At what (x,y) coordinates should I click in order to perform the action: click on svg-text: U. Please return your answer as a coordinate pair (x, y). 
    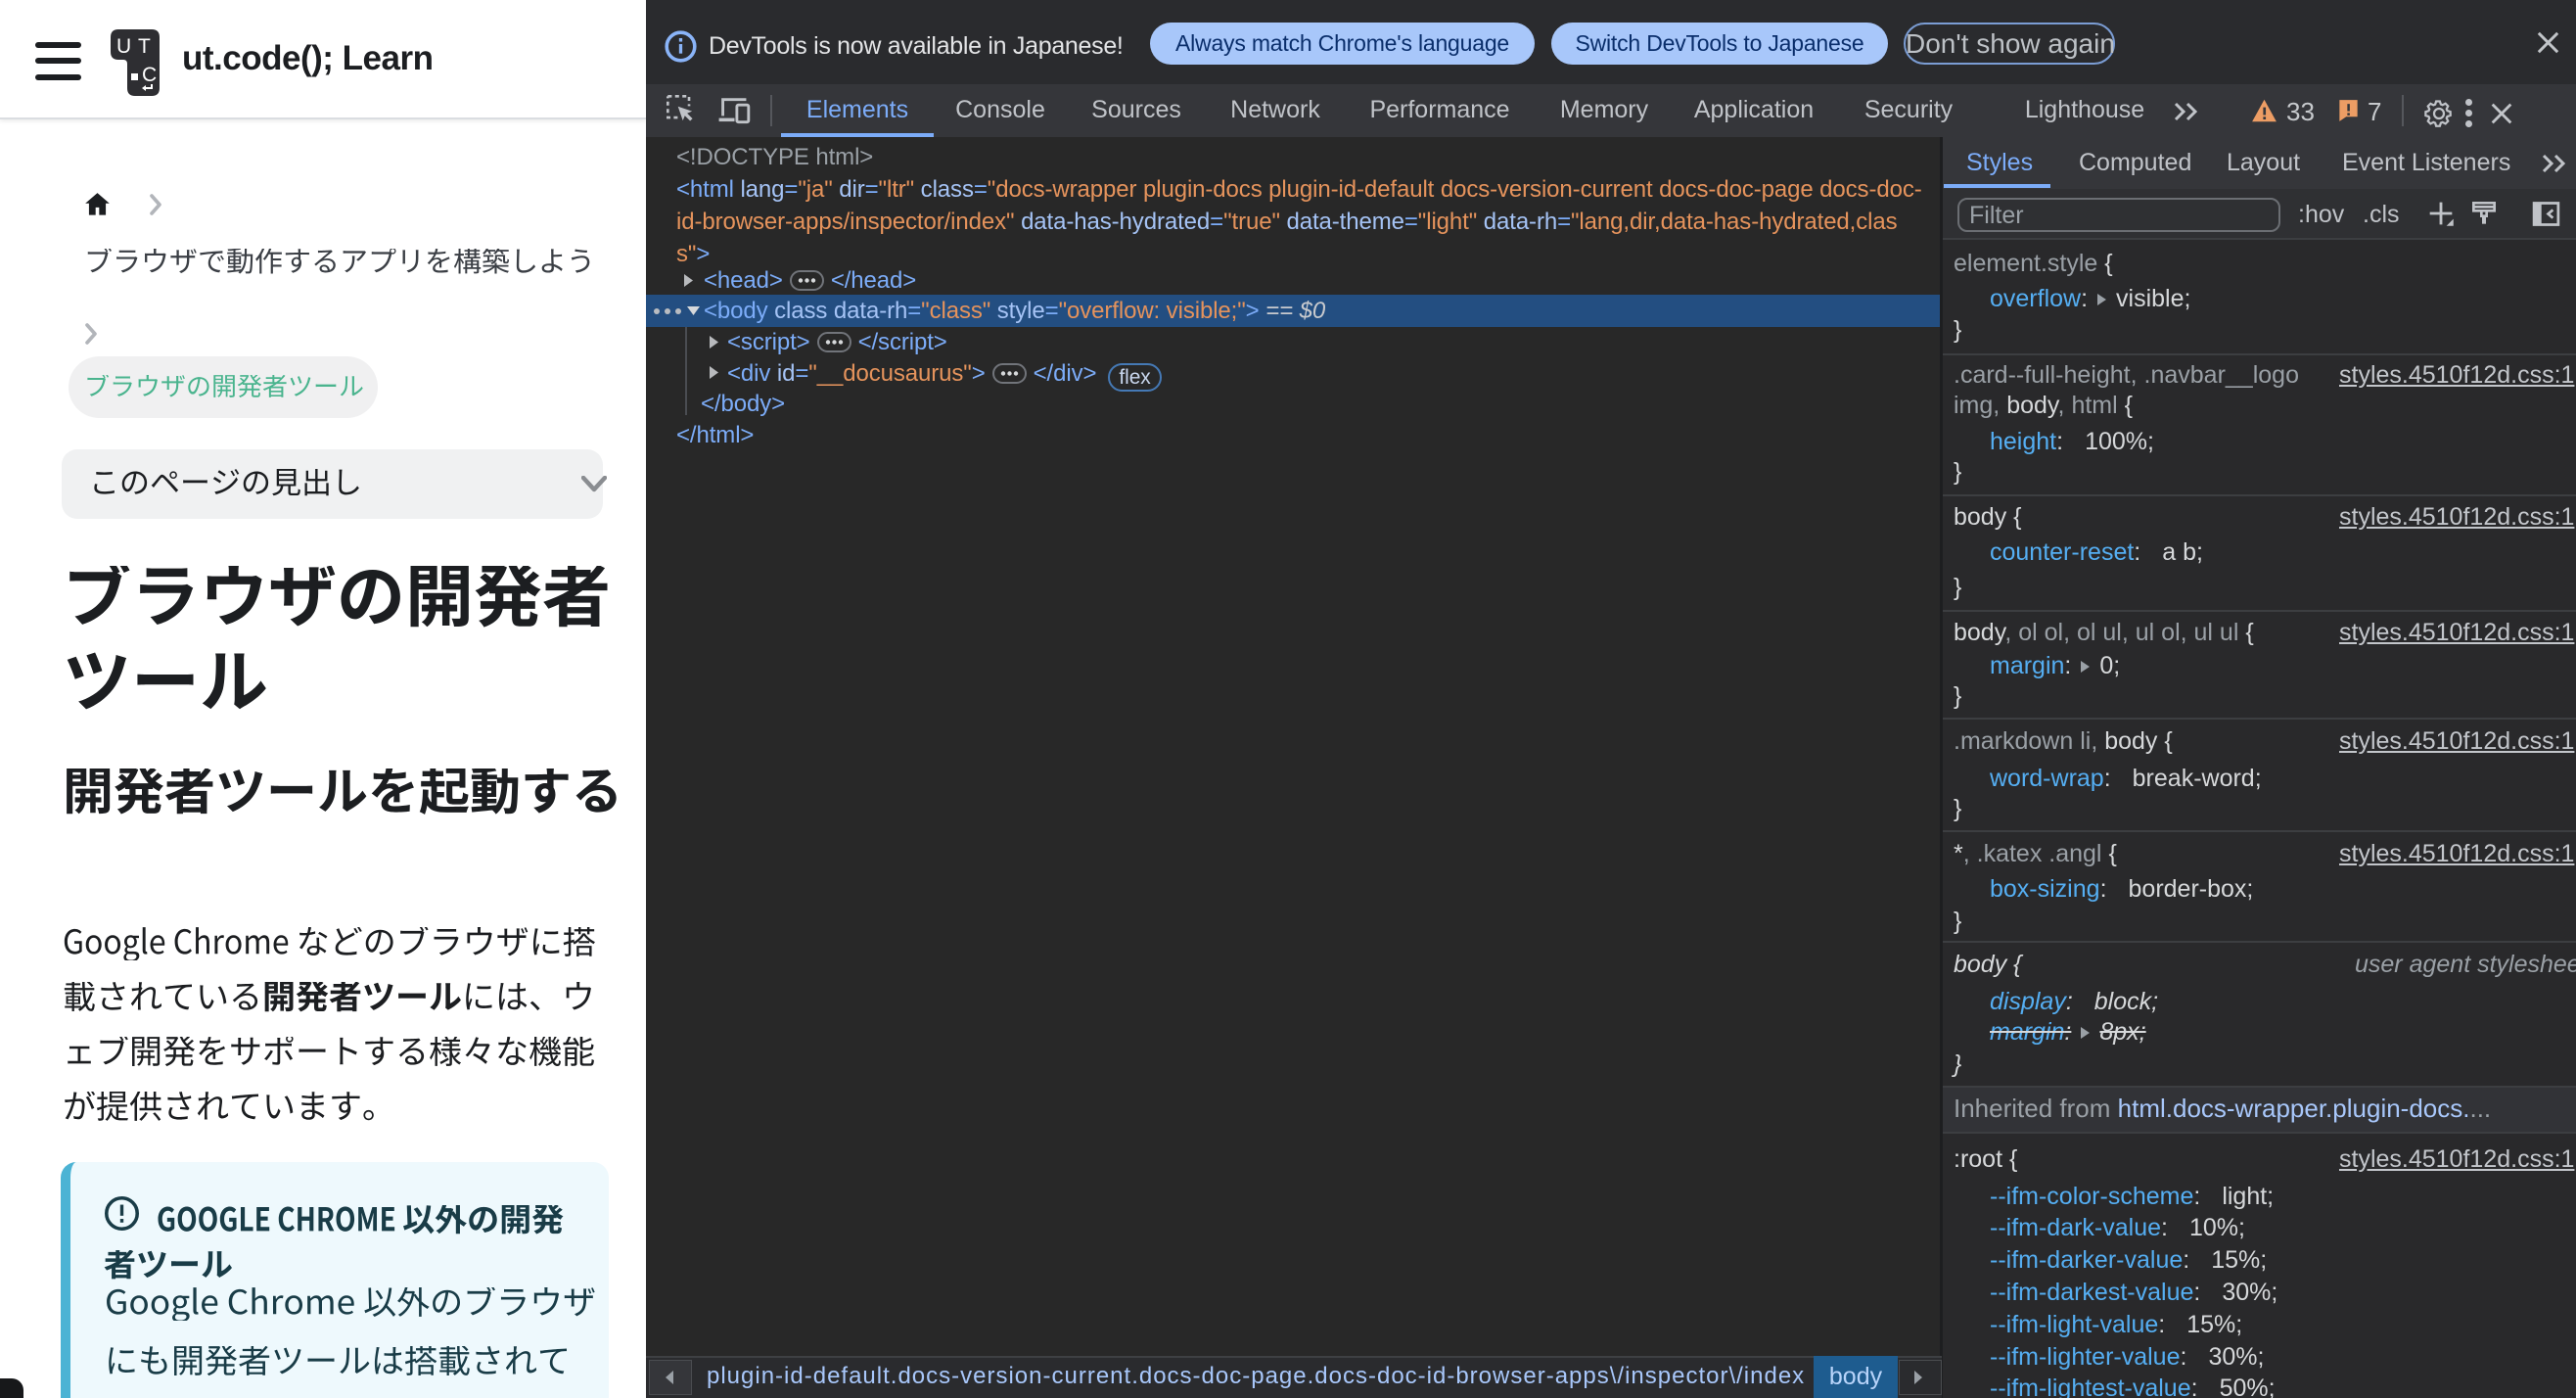
    Looking at the image, I should click on (124, 46).